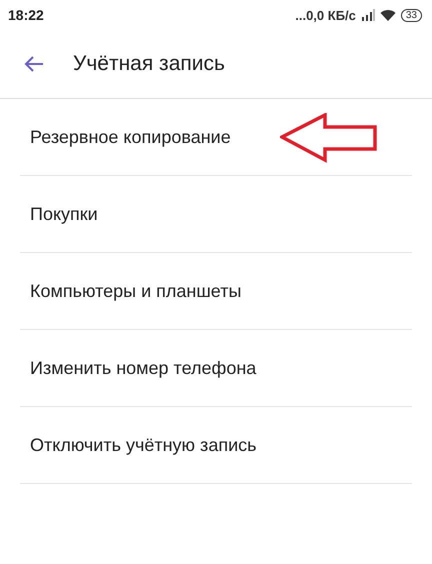 The width and height of the screenshot is (432, 564). I want to click on menu-item: Резервное копирование, so click(216, 137).